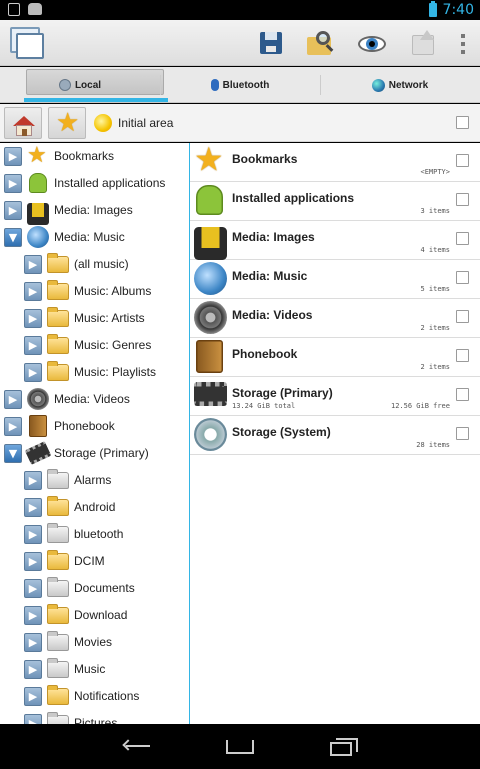 Image resolution: width=480 pixels, height=769 pixels. I want to click on globe-icon, so click(378, 85).